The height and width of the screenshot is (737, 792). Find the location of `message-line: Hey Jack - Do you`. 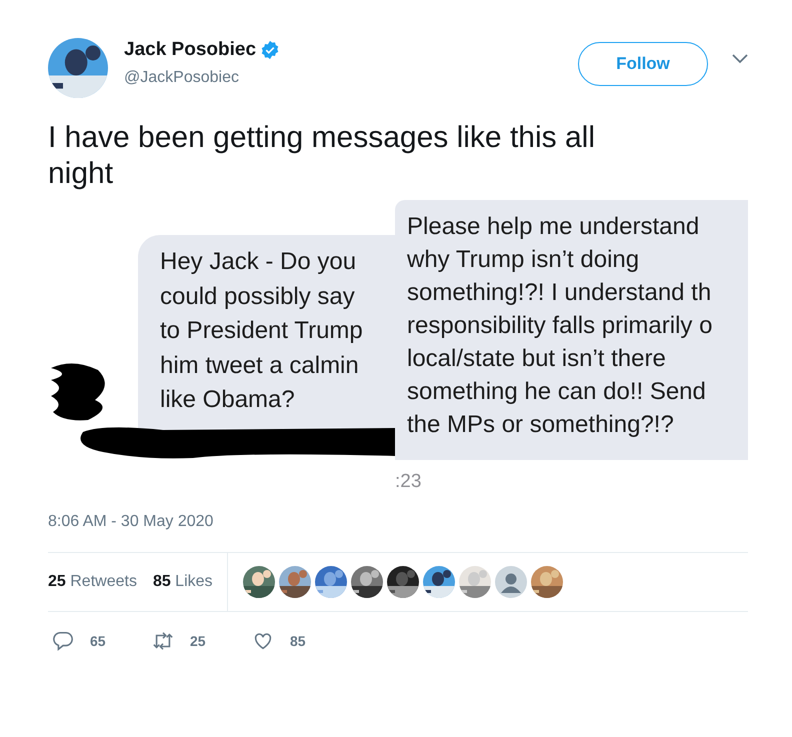

message-line: Hey Jack - Do you is located at coordinates (259, 262).